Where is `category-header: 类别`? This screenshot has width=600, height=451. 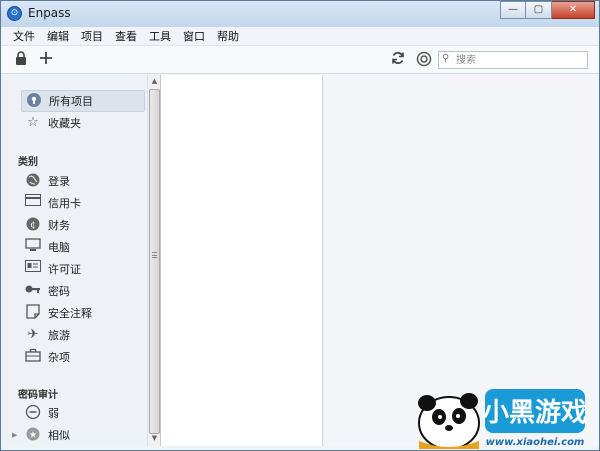
category-header: 类别 is located at coordinates (28, 162).